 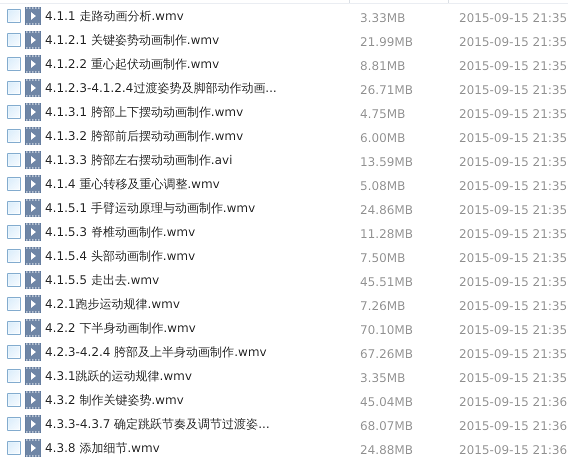 What do you see at coordinates (386, 41) in the screenshot?
I see `file-size: 21.99MB` at bounding box center [386, 41].